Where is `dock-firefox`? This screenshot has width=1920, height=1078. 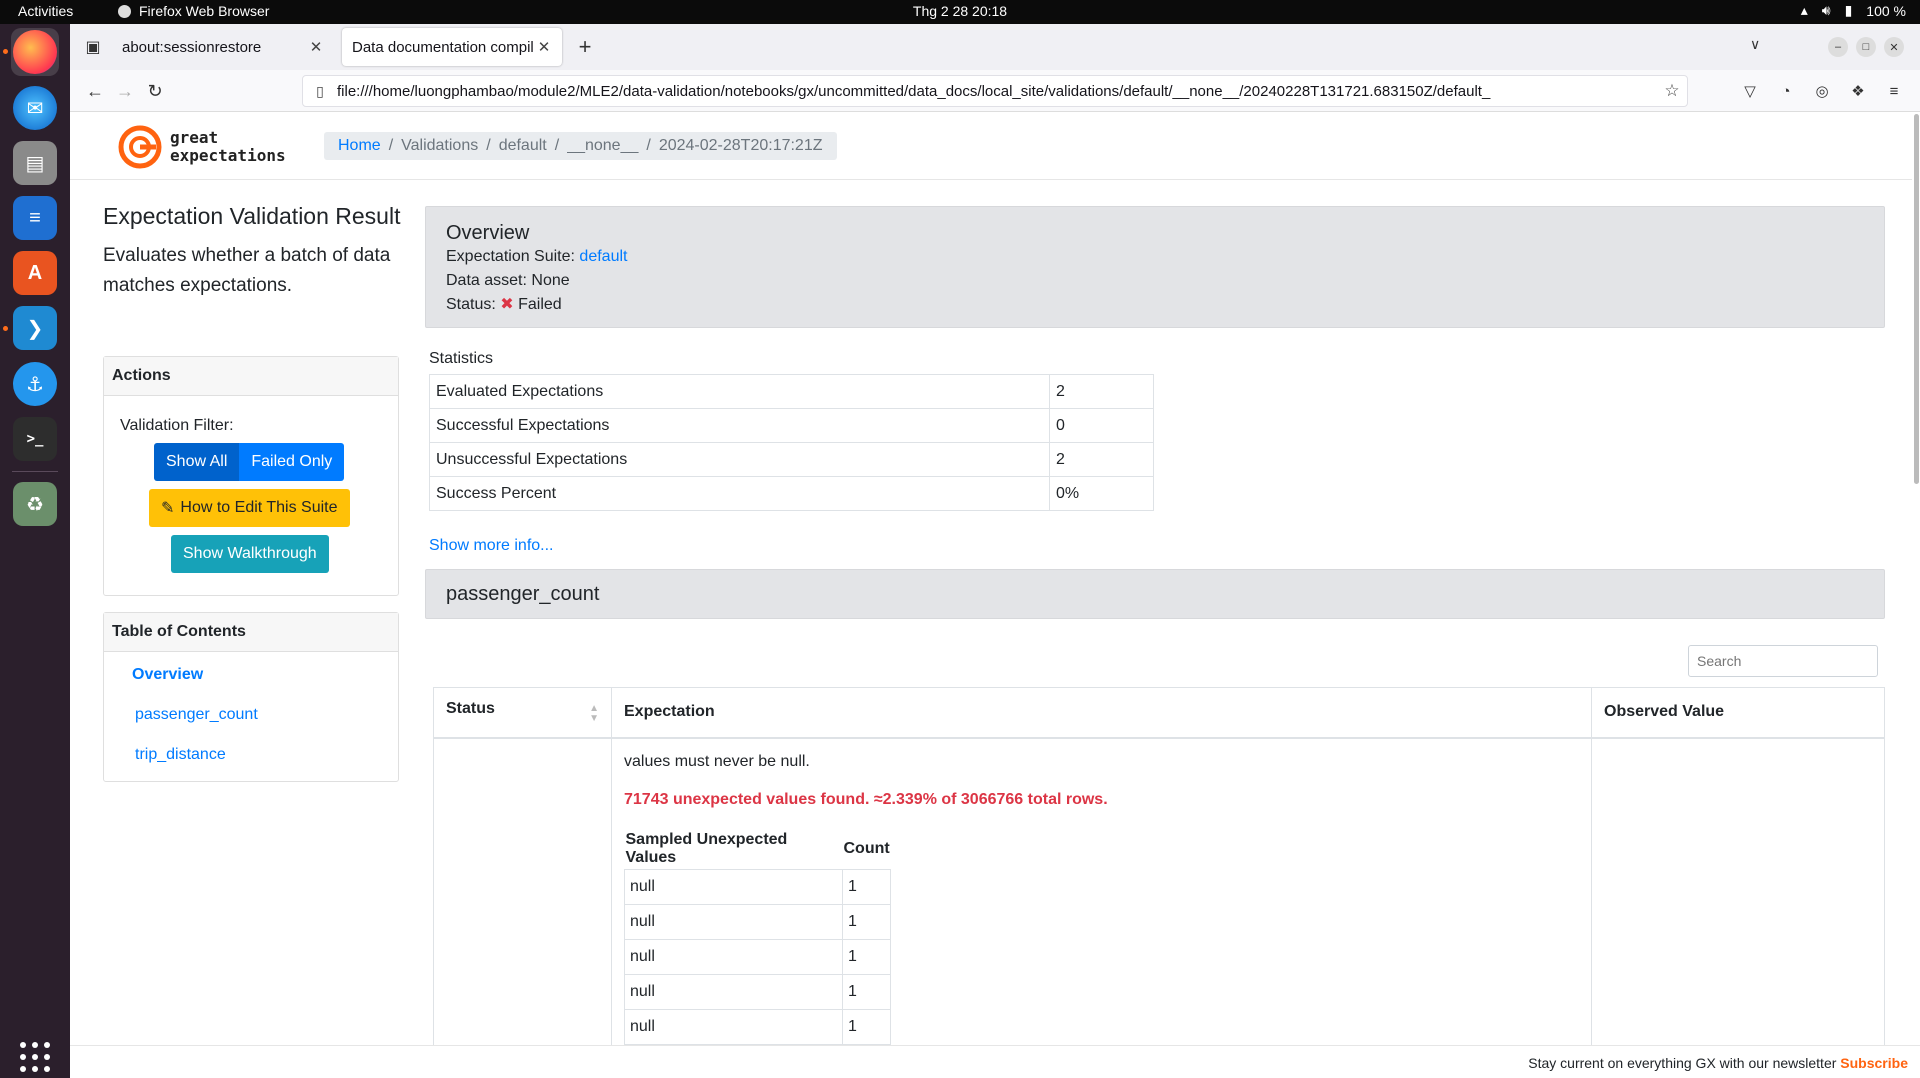 dock-firefox is located at coordinates (35, 52).